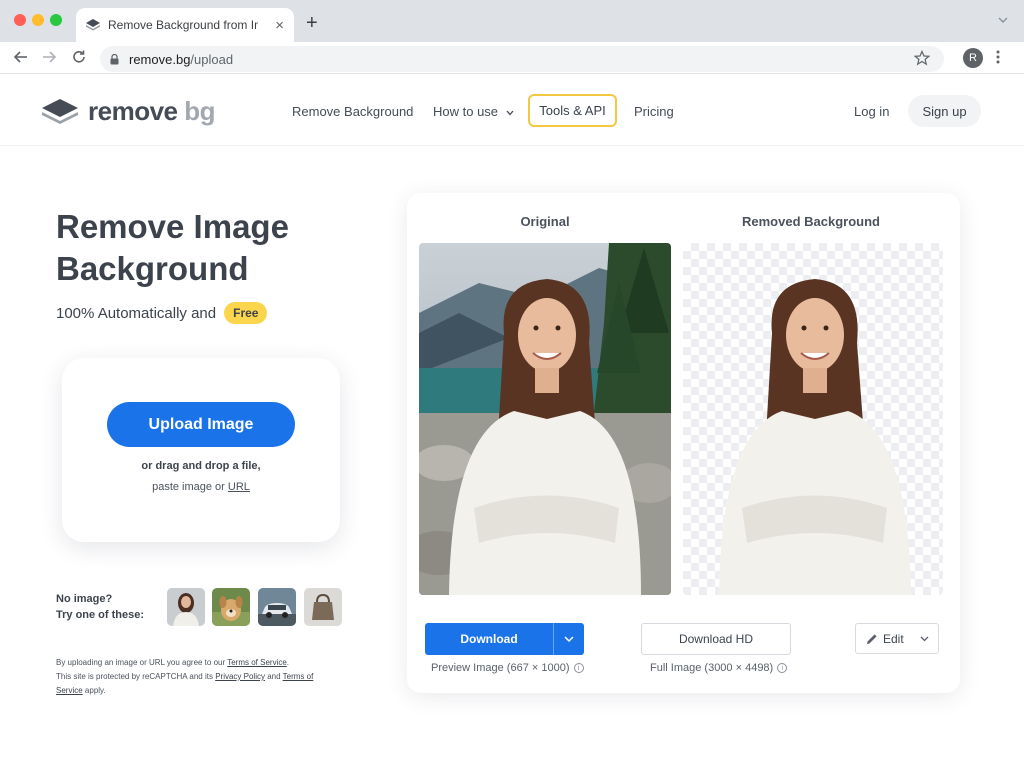 This screenshot has width=1024, height=768. What do you see at coordinates (93, 25) in the screenshot?
I see `favicon-icon` at bounding box center [93, 25].